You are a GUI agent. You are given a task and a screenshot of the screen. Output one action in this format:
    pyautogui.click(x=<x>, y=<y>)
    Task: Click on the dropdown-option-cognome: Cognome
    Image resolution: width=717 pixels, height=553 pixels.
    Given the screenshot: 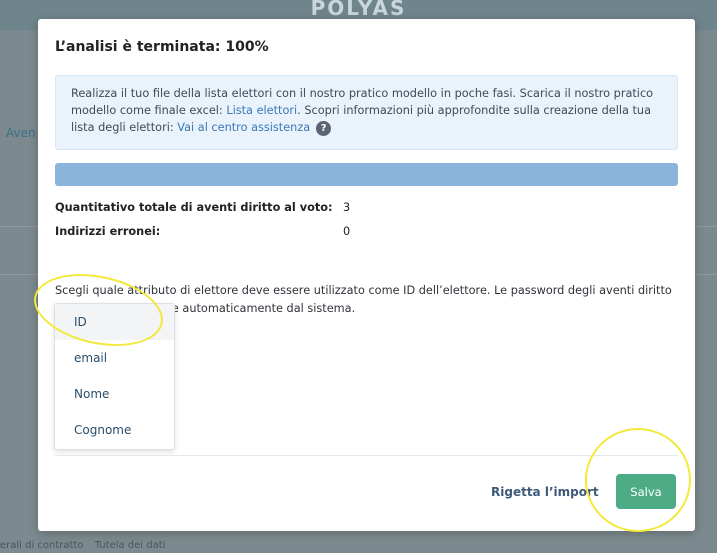 What is the action you would take?
    pyautogui.click(x=114, y=430)
    